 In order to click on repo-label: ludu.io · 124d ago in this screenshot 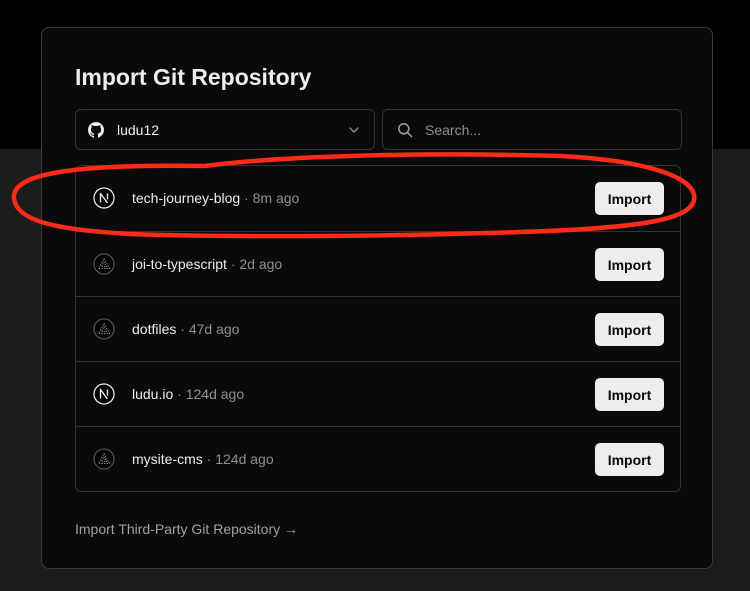, I will do `click(188, 394)`.